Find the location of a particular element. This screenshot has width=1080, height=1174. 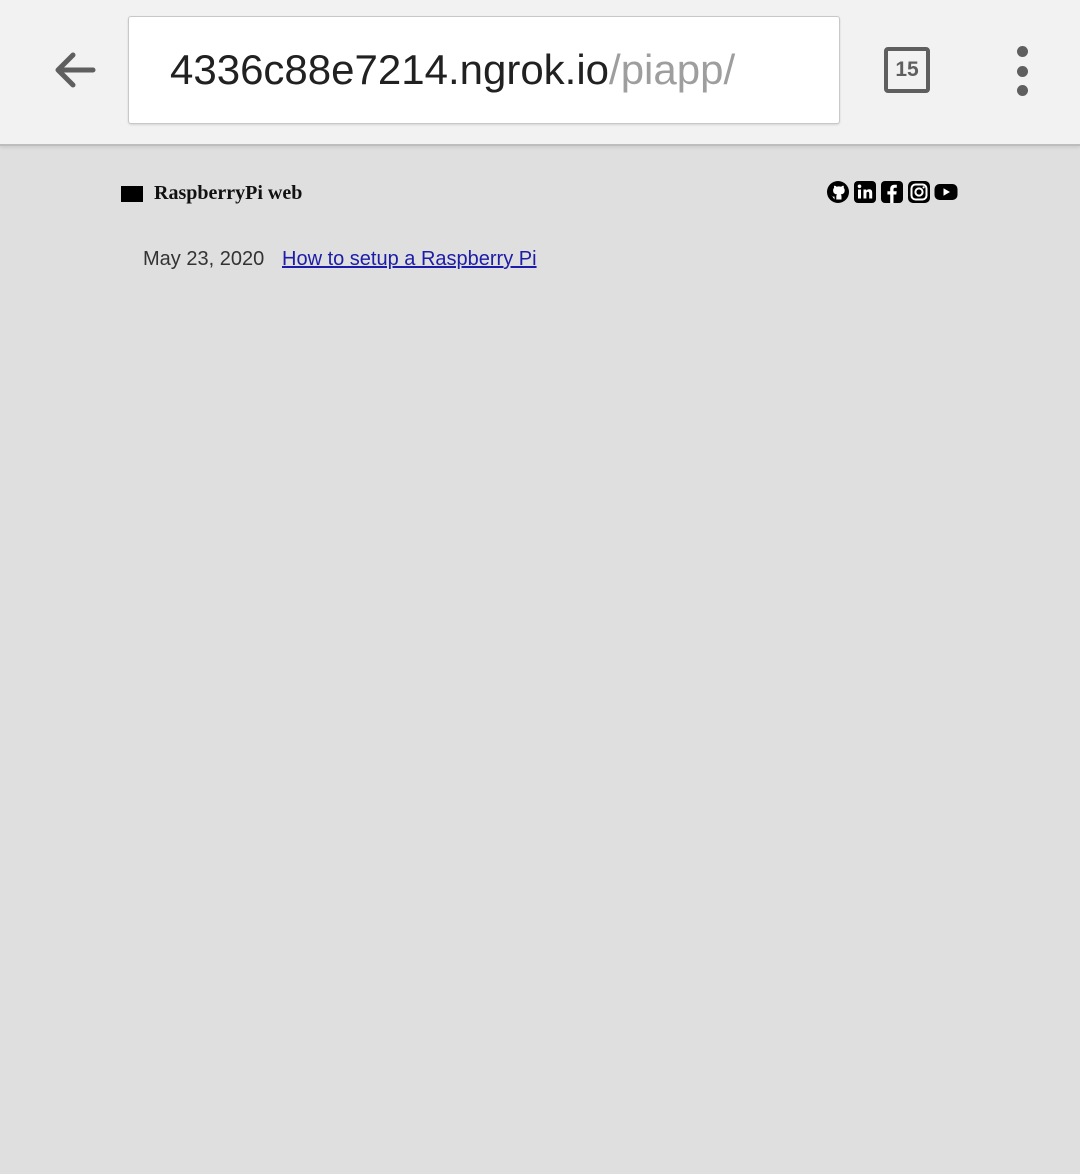

facebook-icon is located at coordinates (892, 192).